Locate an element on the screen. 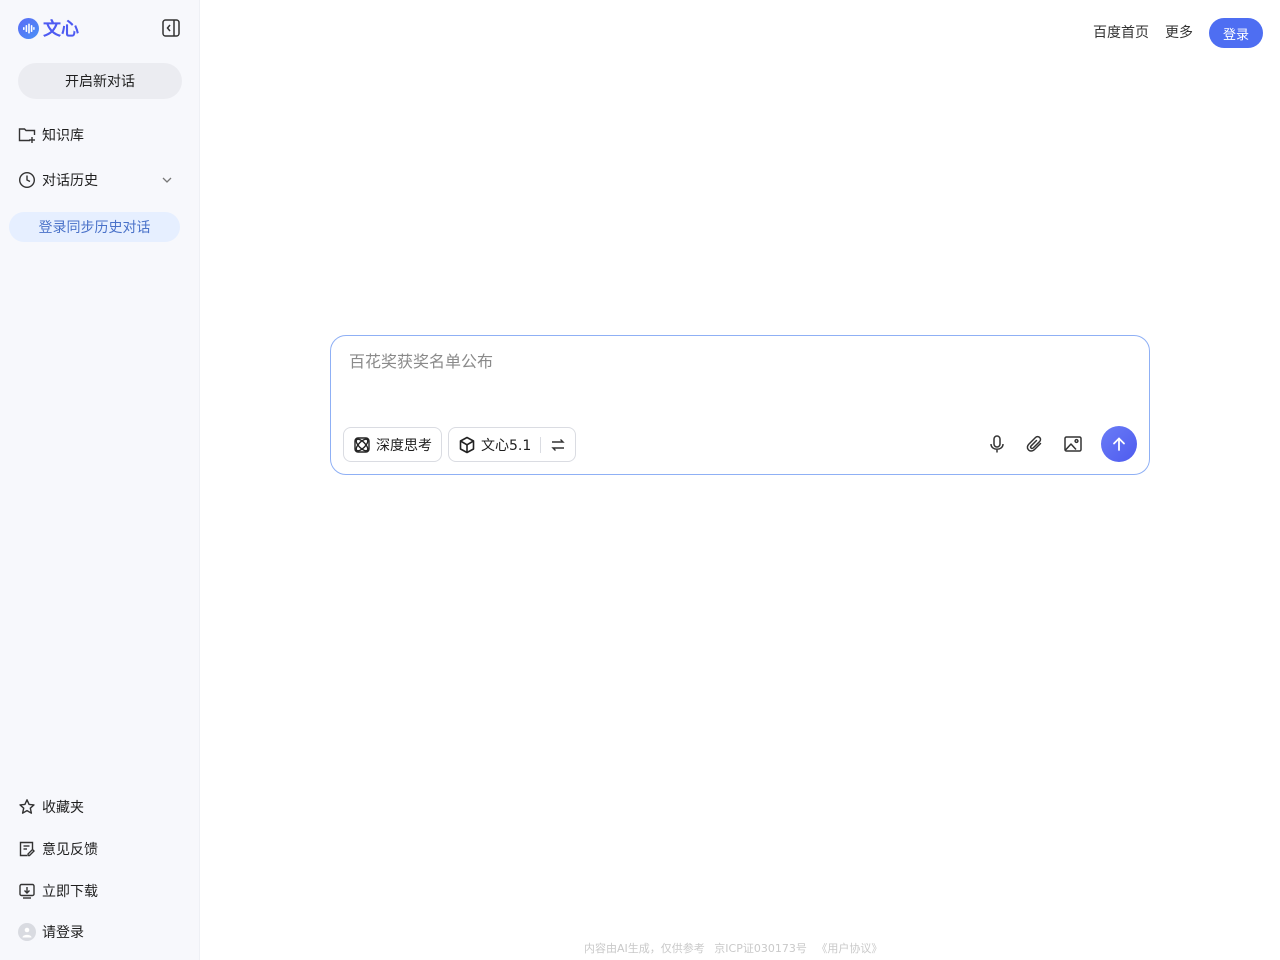 This screenshot has height=960, width=1280. collapse-sidebar-icon is located at coordinates (171, 28).